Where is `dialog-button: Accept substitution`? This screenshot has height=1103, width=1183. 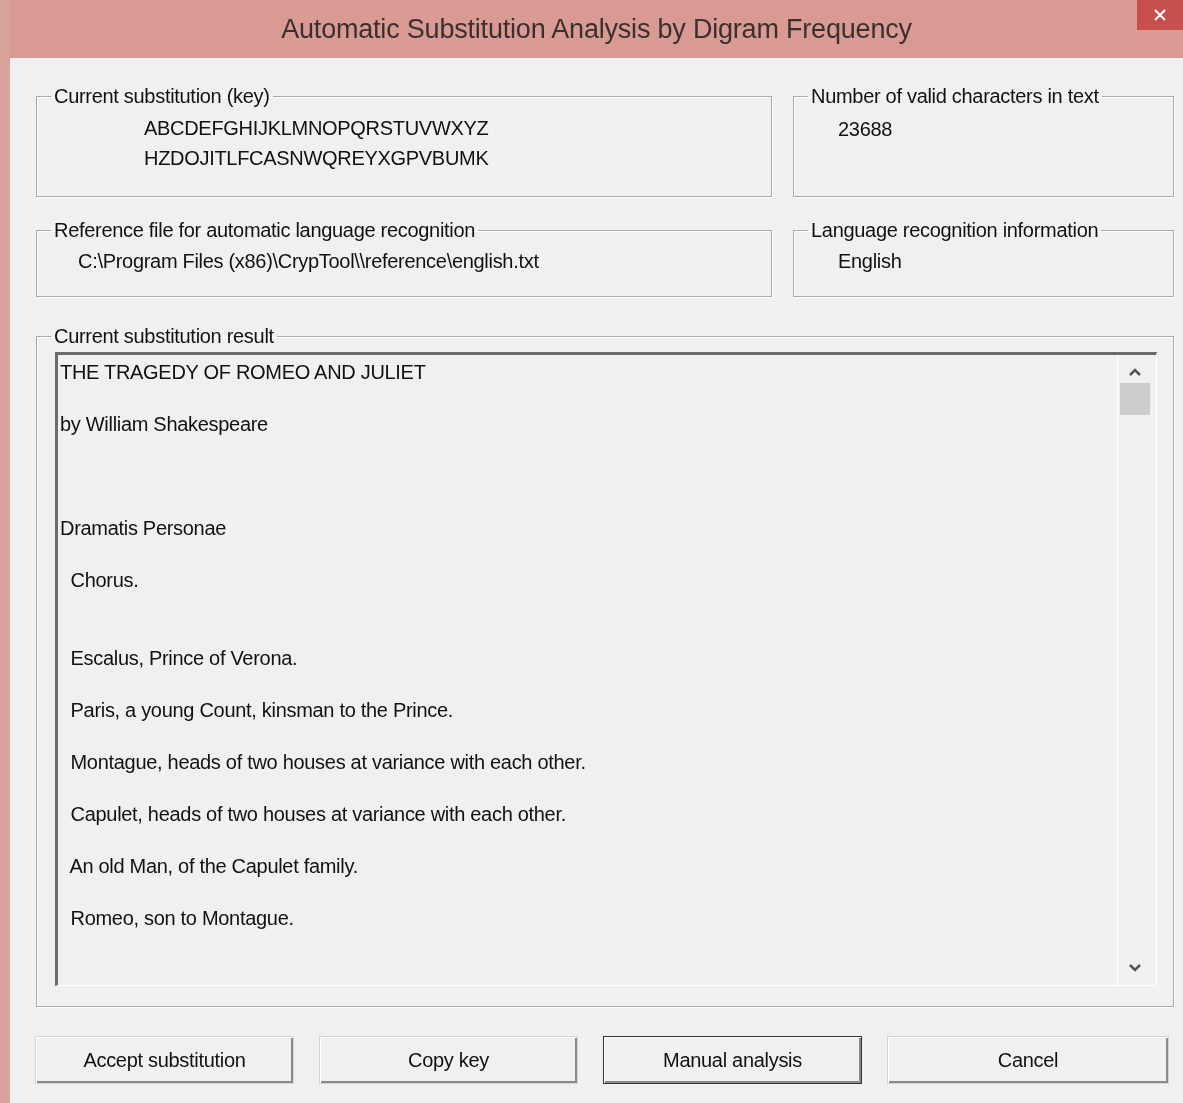
dialog-button: Accept substitution is located at coordinates (164, 1060).